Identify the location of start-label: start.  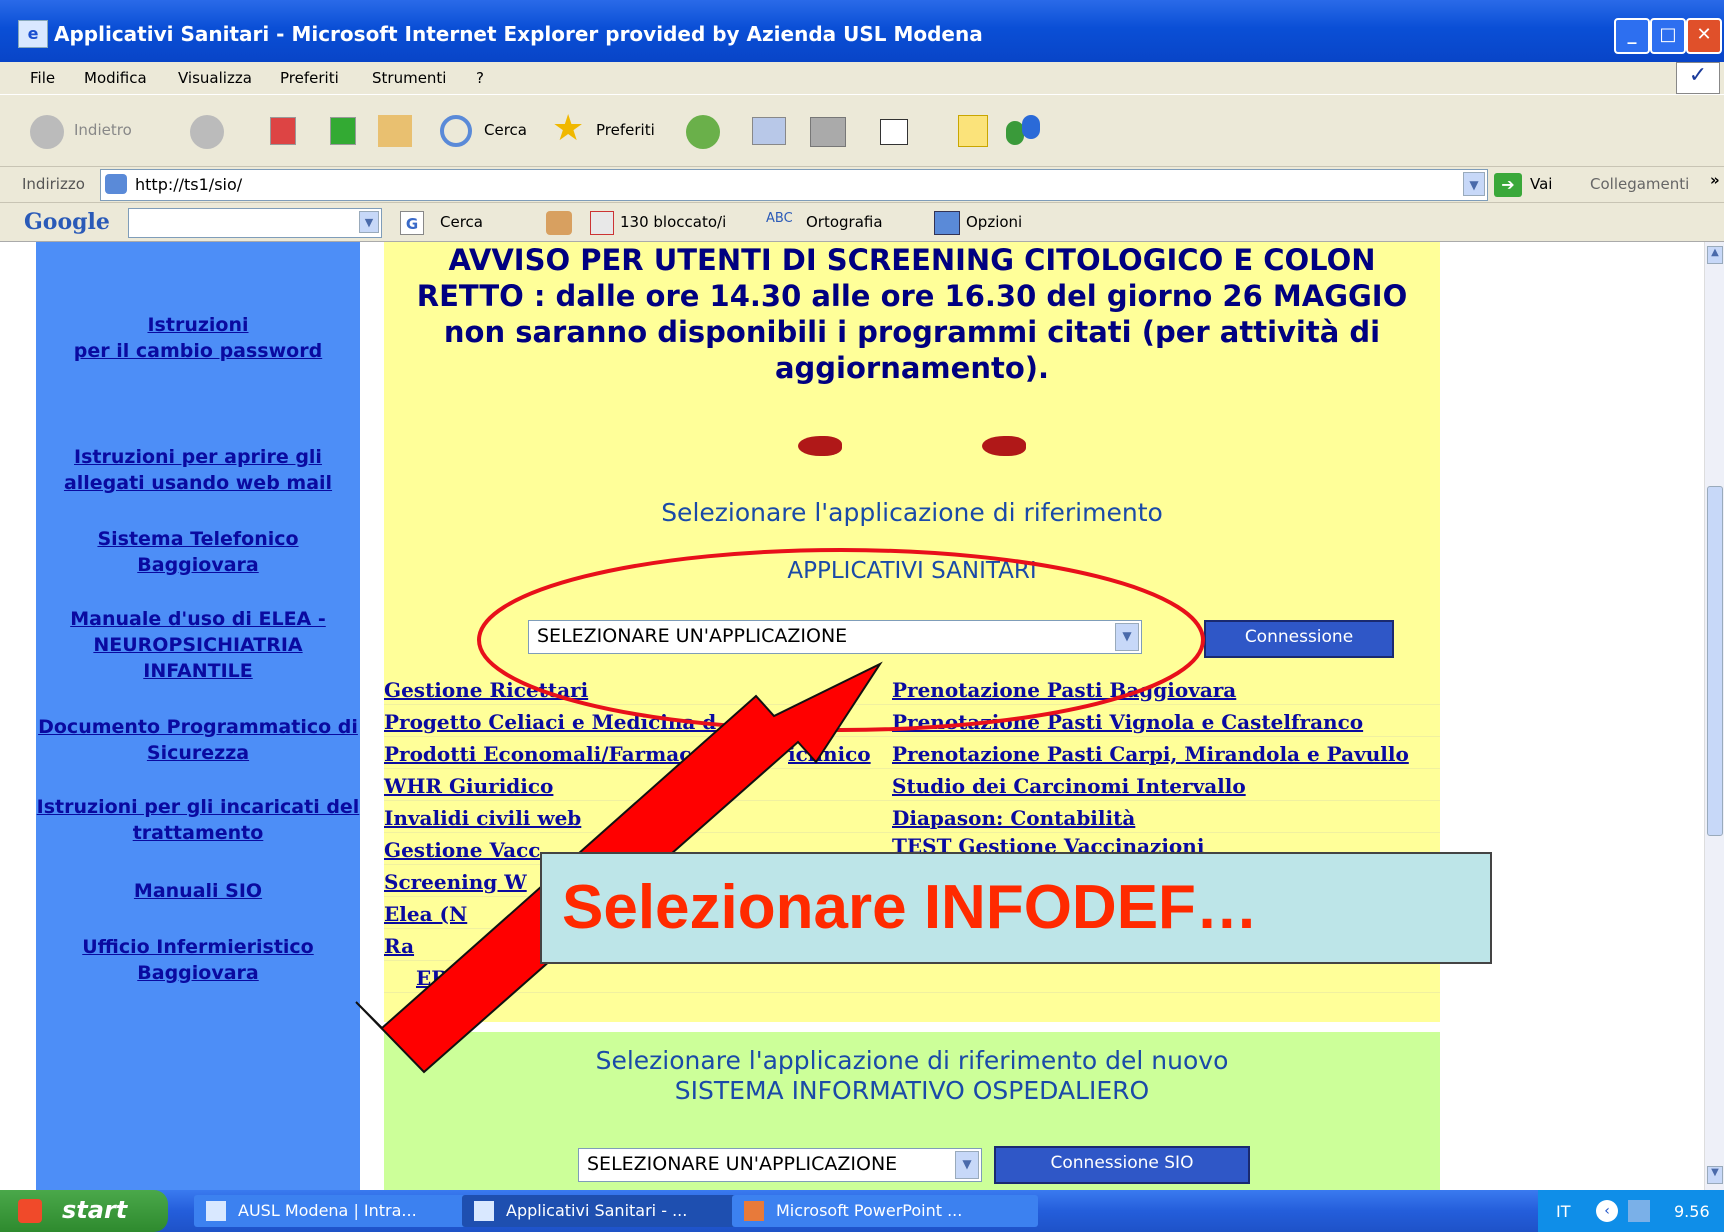
(95, 1210).